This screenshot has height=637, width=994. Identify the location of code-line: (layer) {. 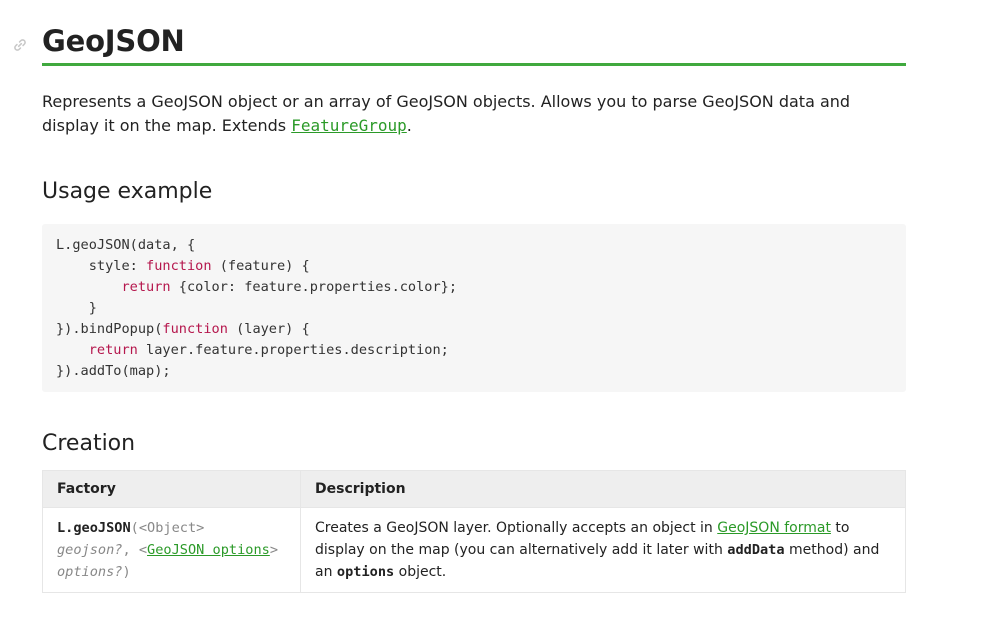
(268, 329).